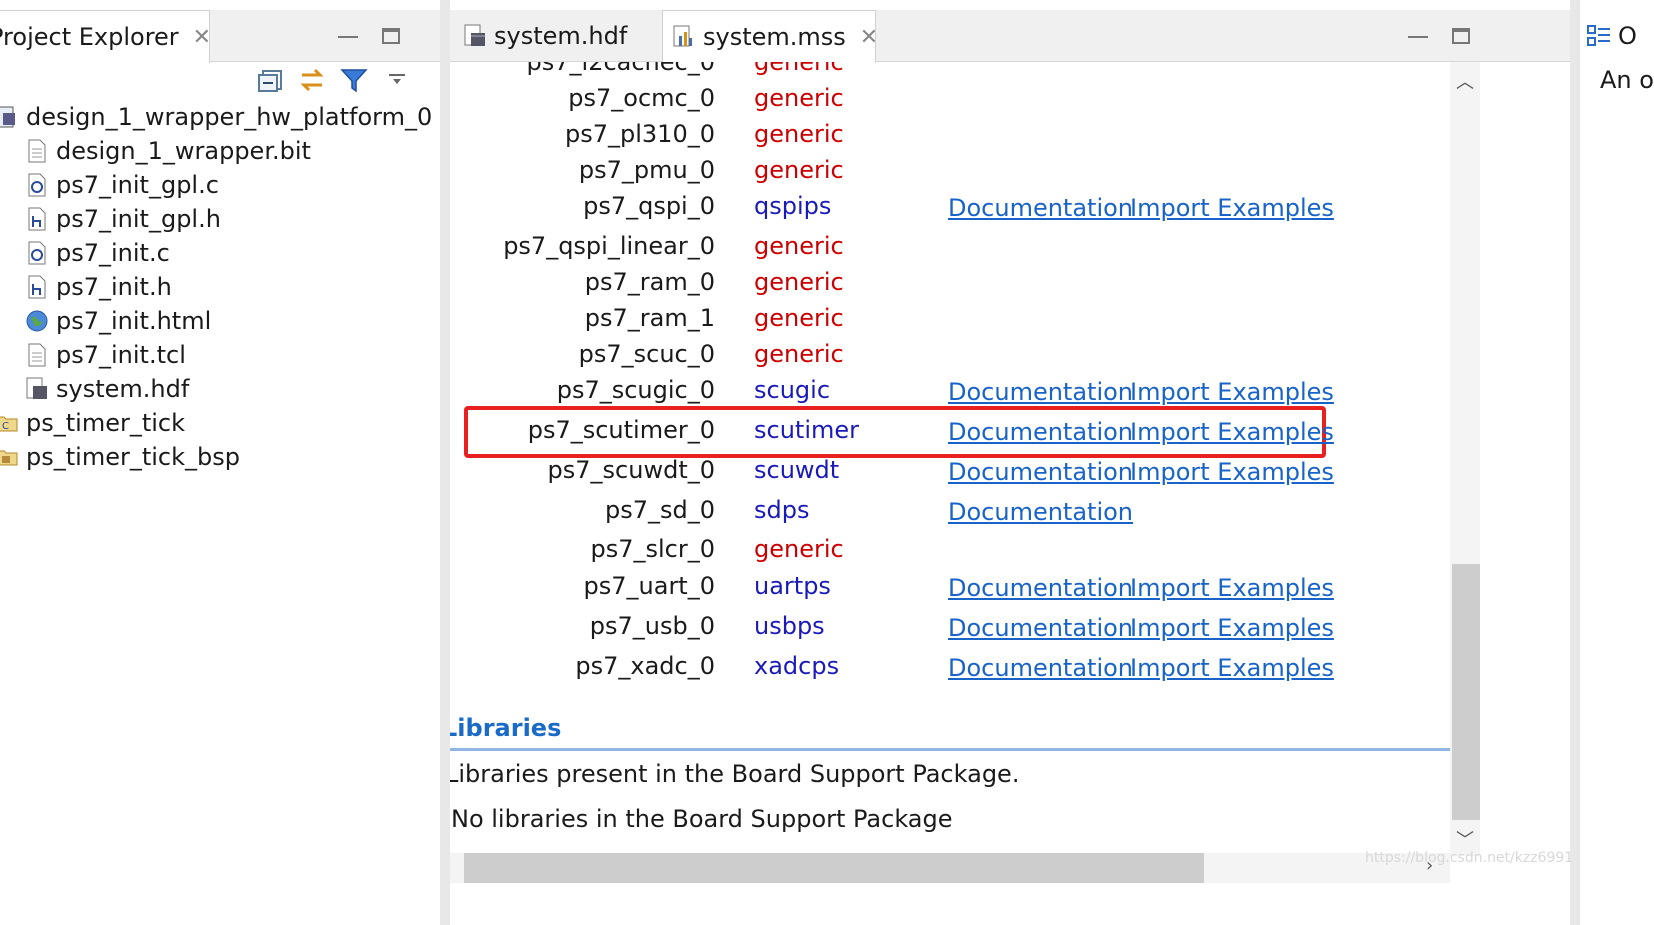 This screenshot has width=1654, height=925. I want to click on file-icon, so click(37, 151).